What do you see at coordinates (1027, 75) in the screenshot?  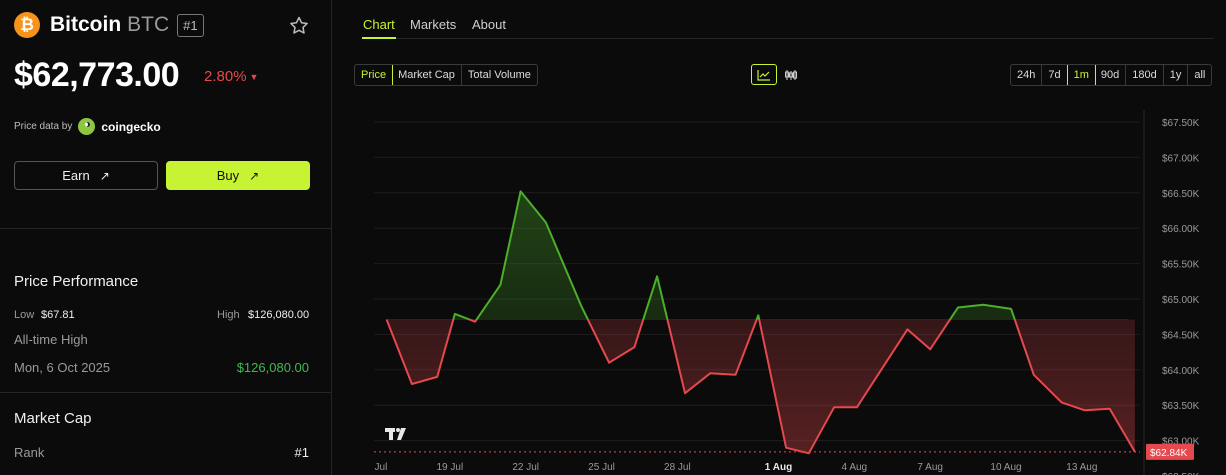 I see `range-24h: 24h` at bounding box center [1027, 75].